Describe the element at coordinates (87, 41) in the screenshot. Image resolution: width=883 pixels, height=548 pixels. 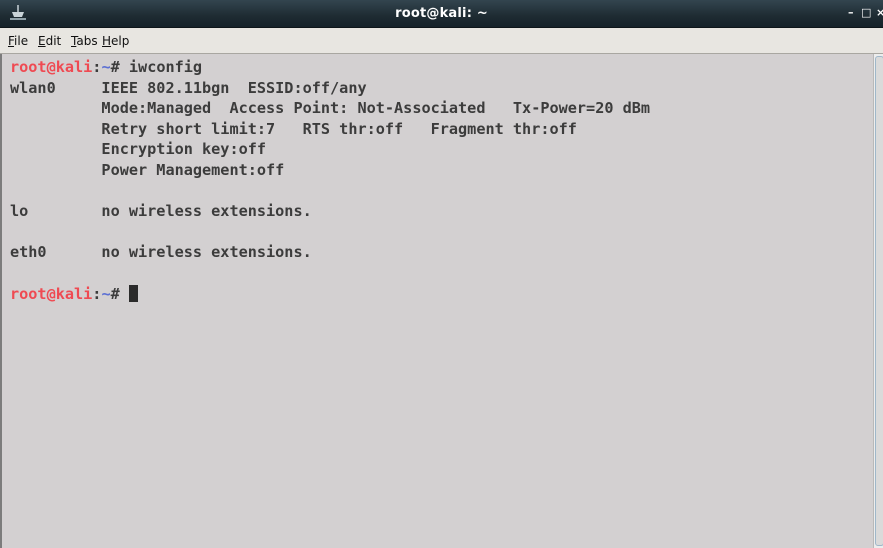
I see `menu-tabs-label: abs` at that location.